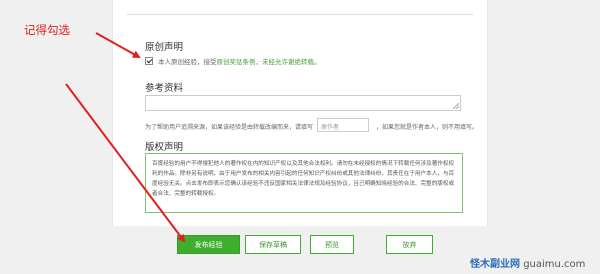  What do you see at coordinates (409, 244) in the screenshot?
I see `cancel-button: 放弃` at bounding box center [409, 244].